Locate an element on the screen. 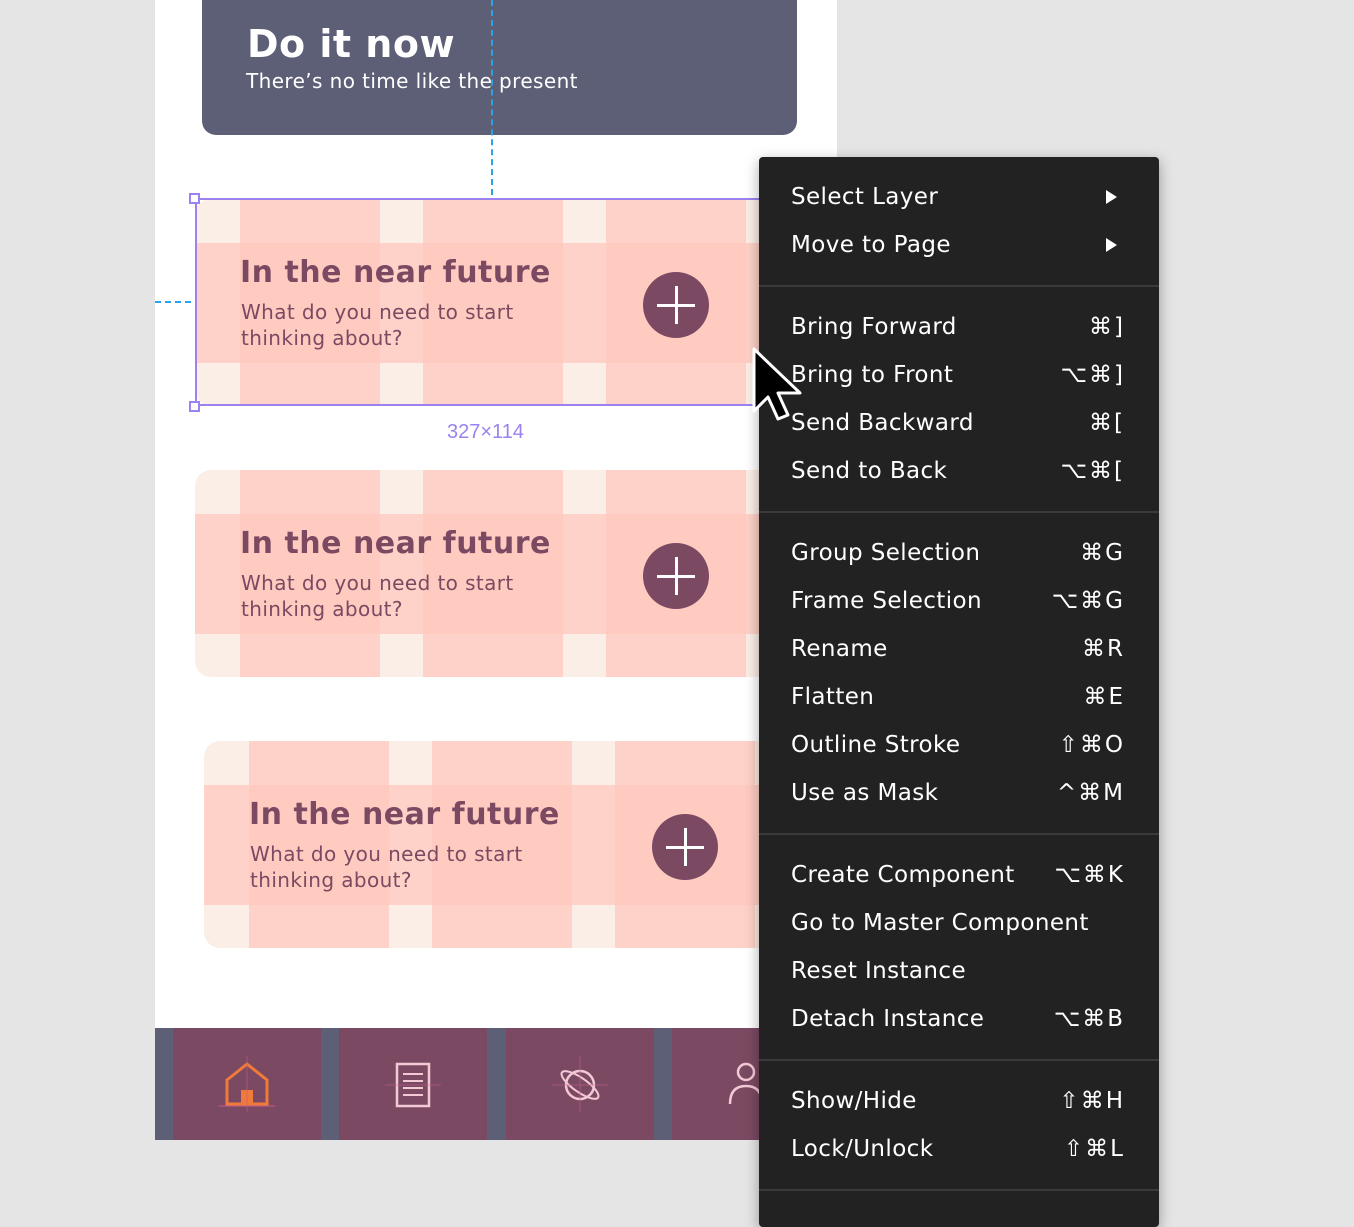 The height and width of the screenshot is (1227, 1354). menu-item-label: Flatten is located at coordinates (833, 697).